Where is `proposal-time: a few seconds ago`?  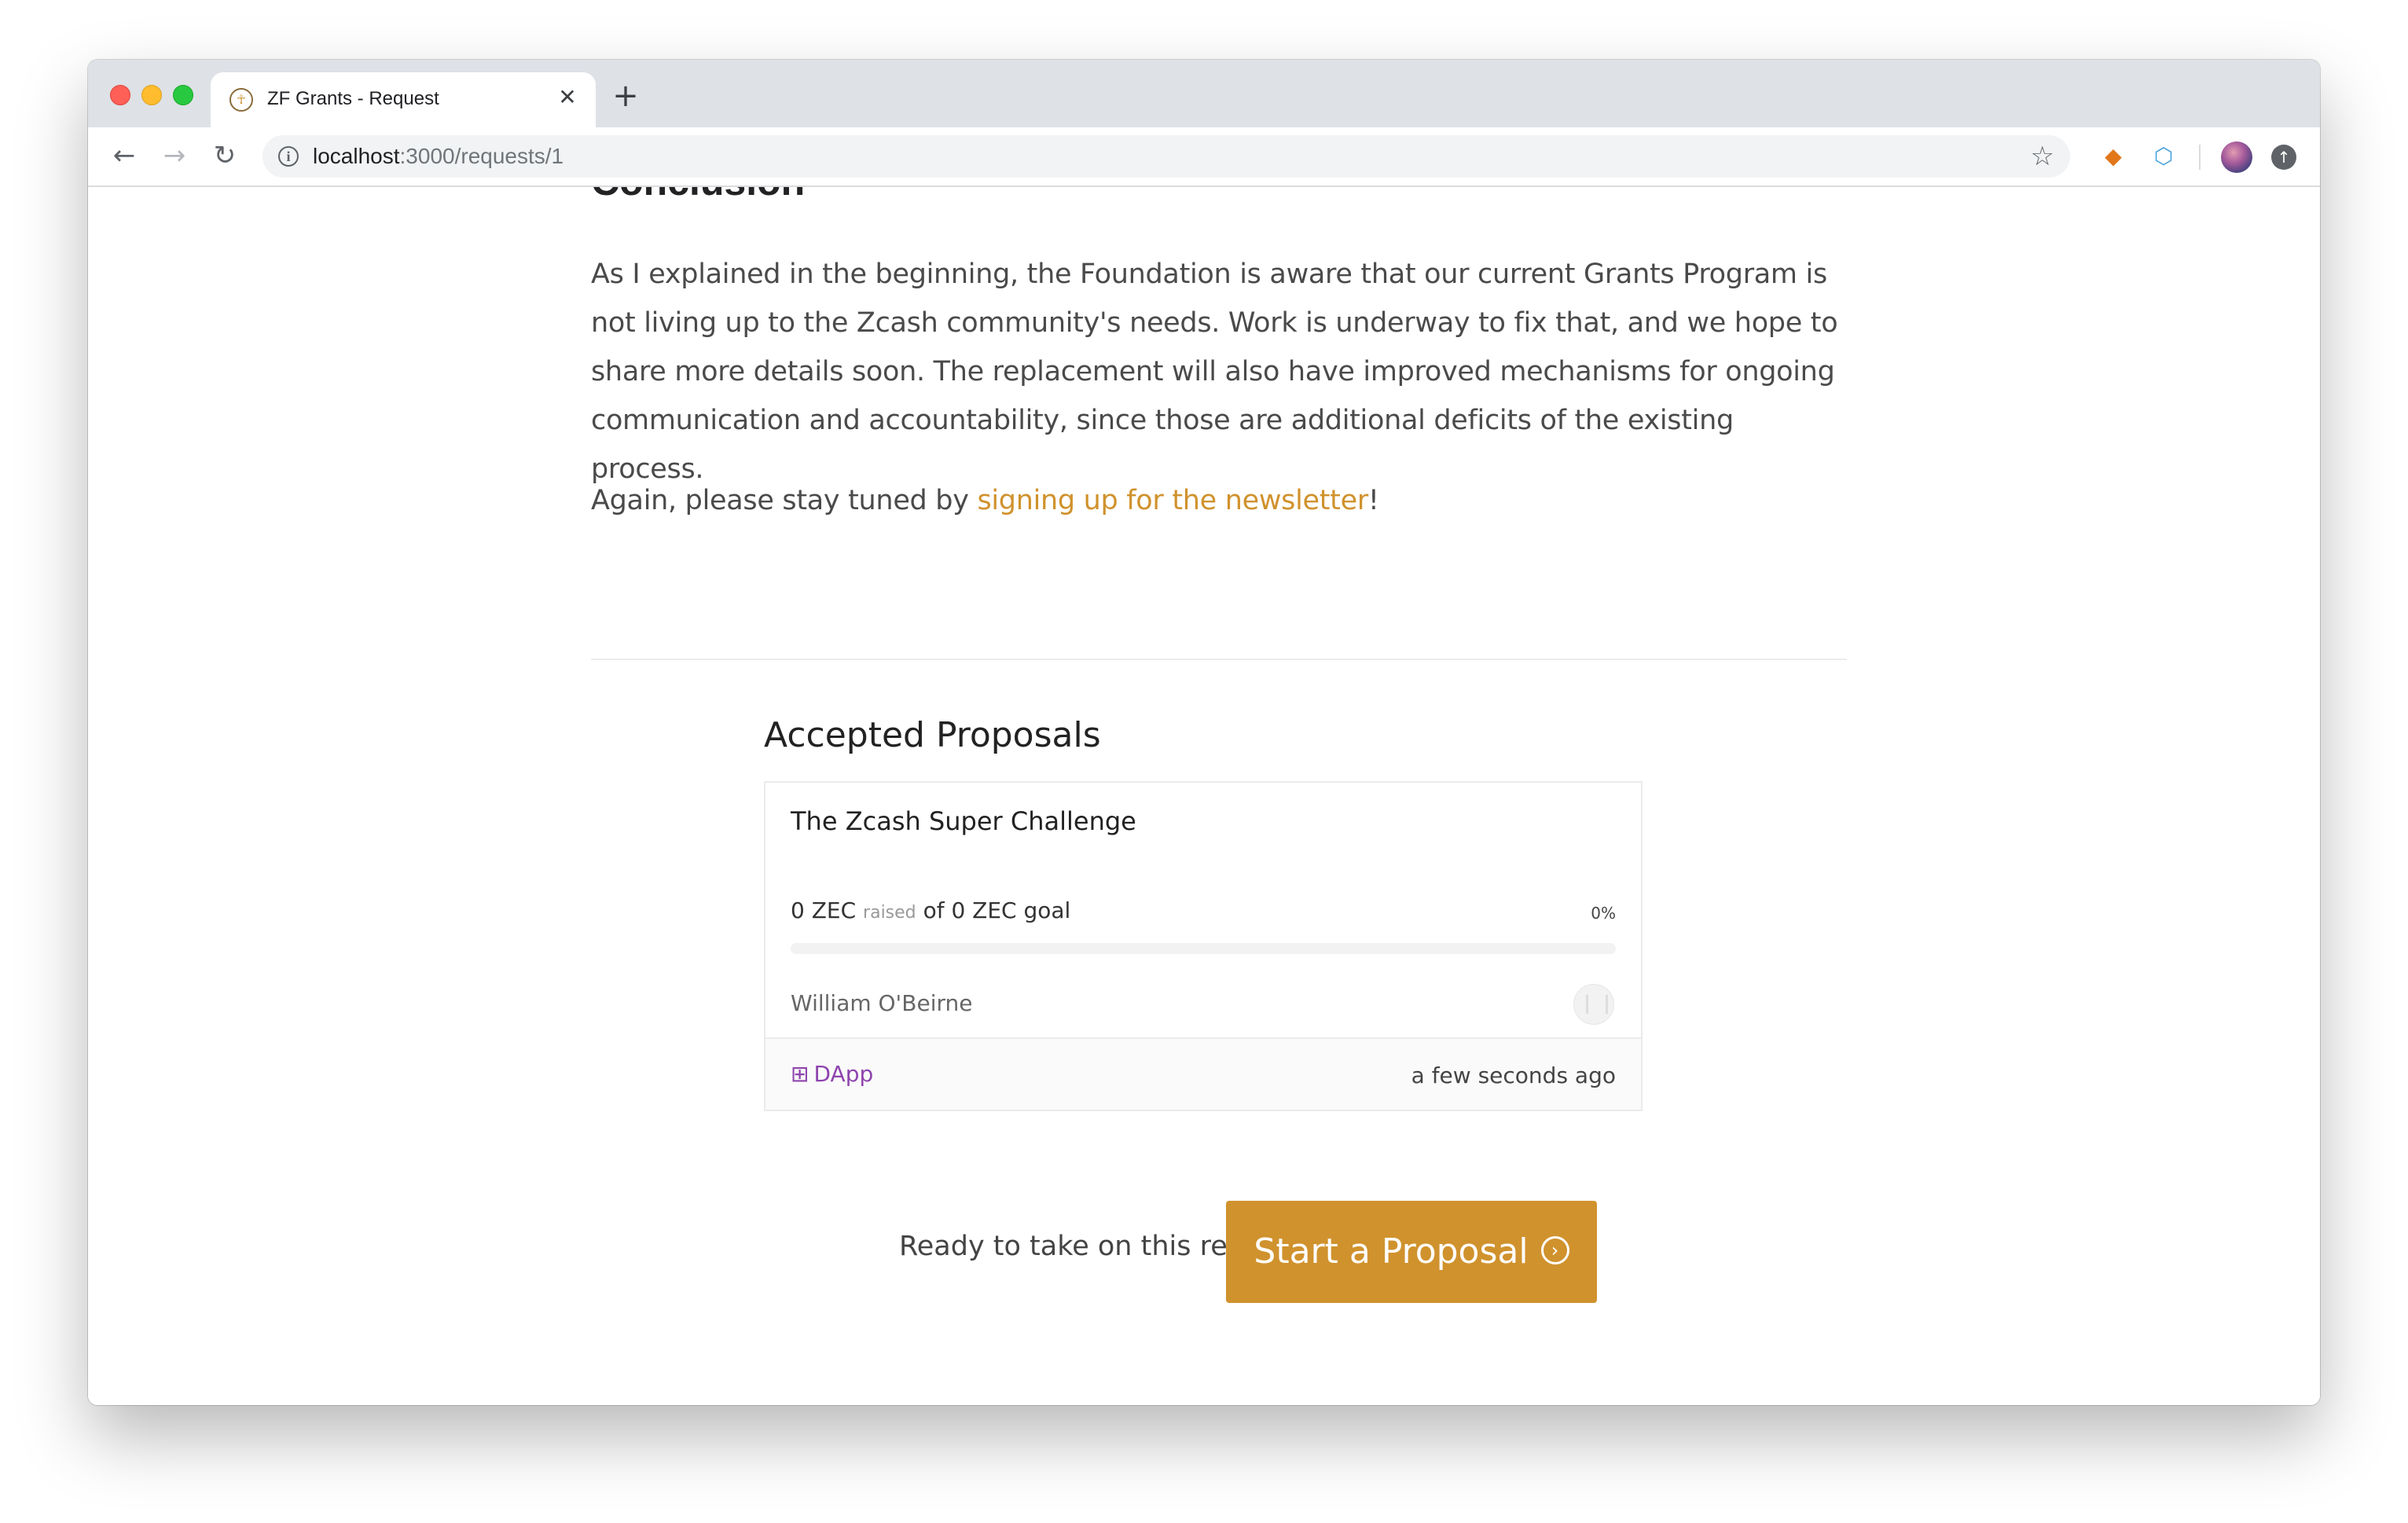
proposal-time: a few seconds ago is located at coordinates (1513, 1075).